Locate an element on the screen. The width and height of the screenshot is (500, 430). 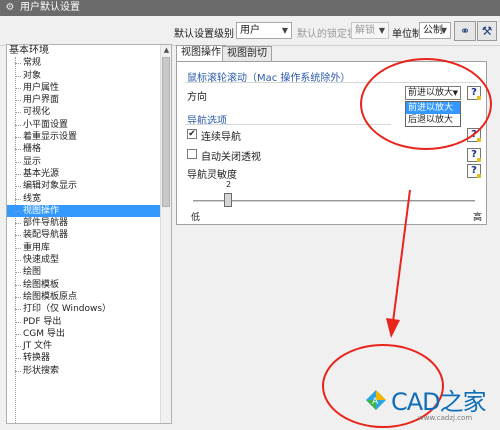
window-title: 用户默认设置 is located at coordinates (50, 7).